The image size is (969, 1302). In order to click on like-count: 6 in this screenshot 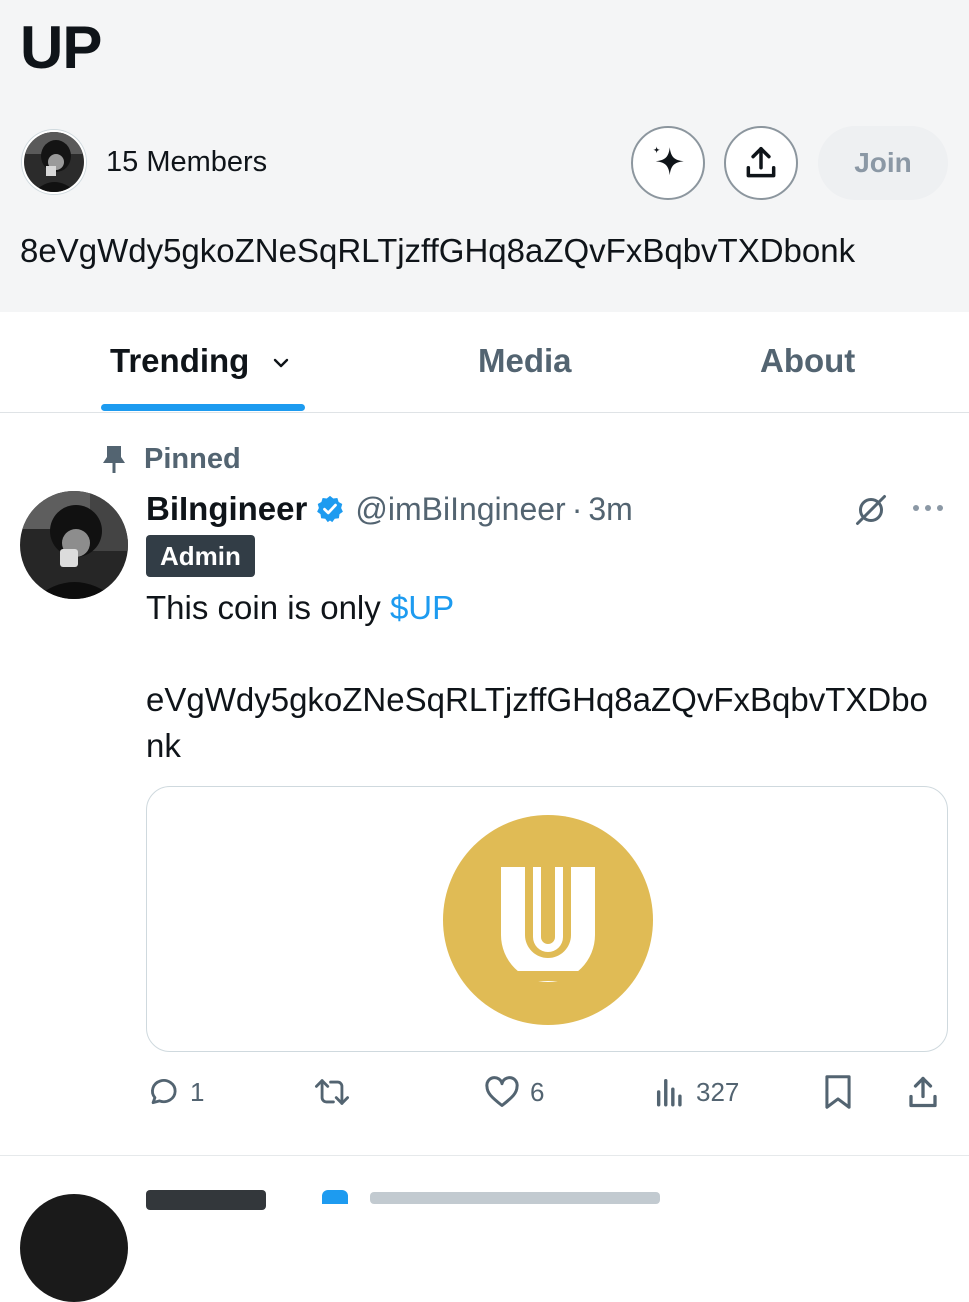, I will do `click(537, 1091)`.